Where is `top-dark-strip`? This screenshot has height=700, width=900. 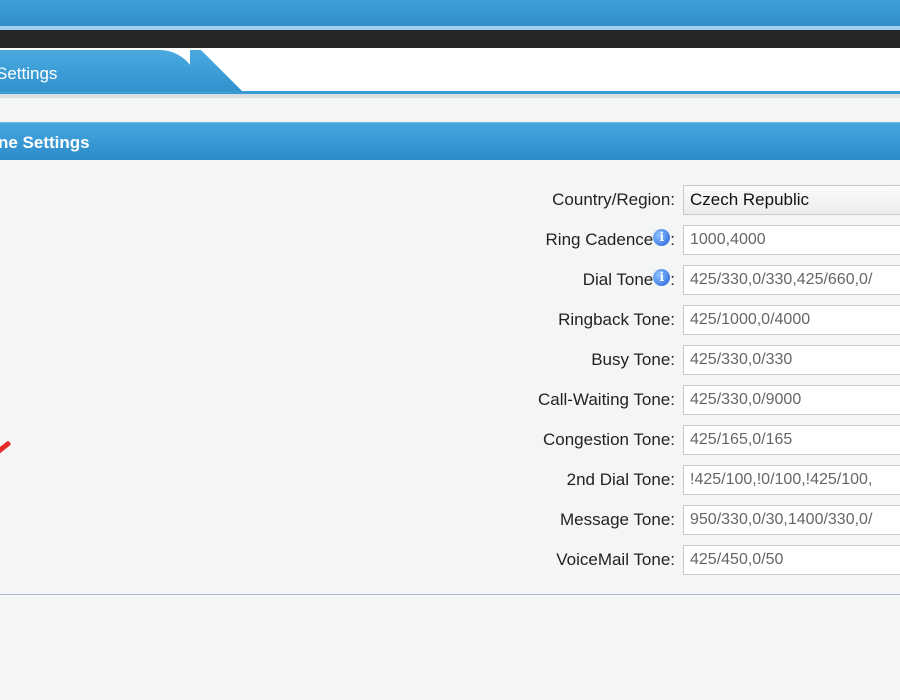
top-dark-strip is located at coordinates (450, 39).